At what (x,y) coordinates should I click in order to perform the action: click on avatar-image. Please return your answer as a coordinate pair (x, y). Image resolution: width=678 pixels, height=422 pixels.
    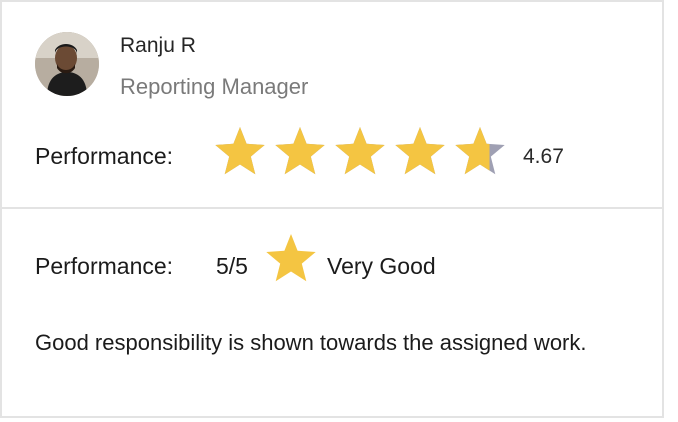
    Looking at the image, I should click on (67, 64).